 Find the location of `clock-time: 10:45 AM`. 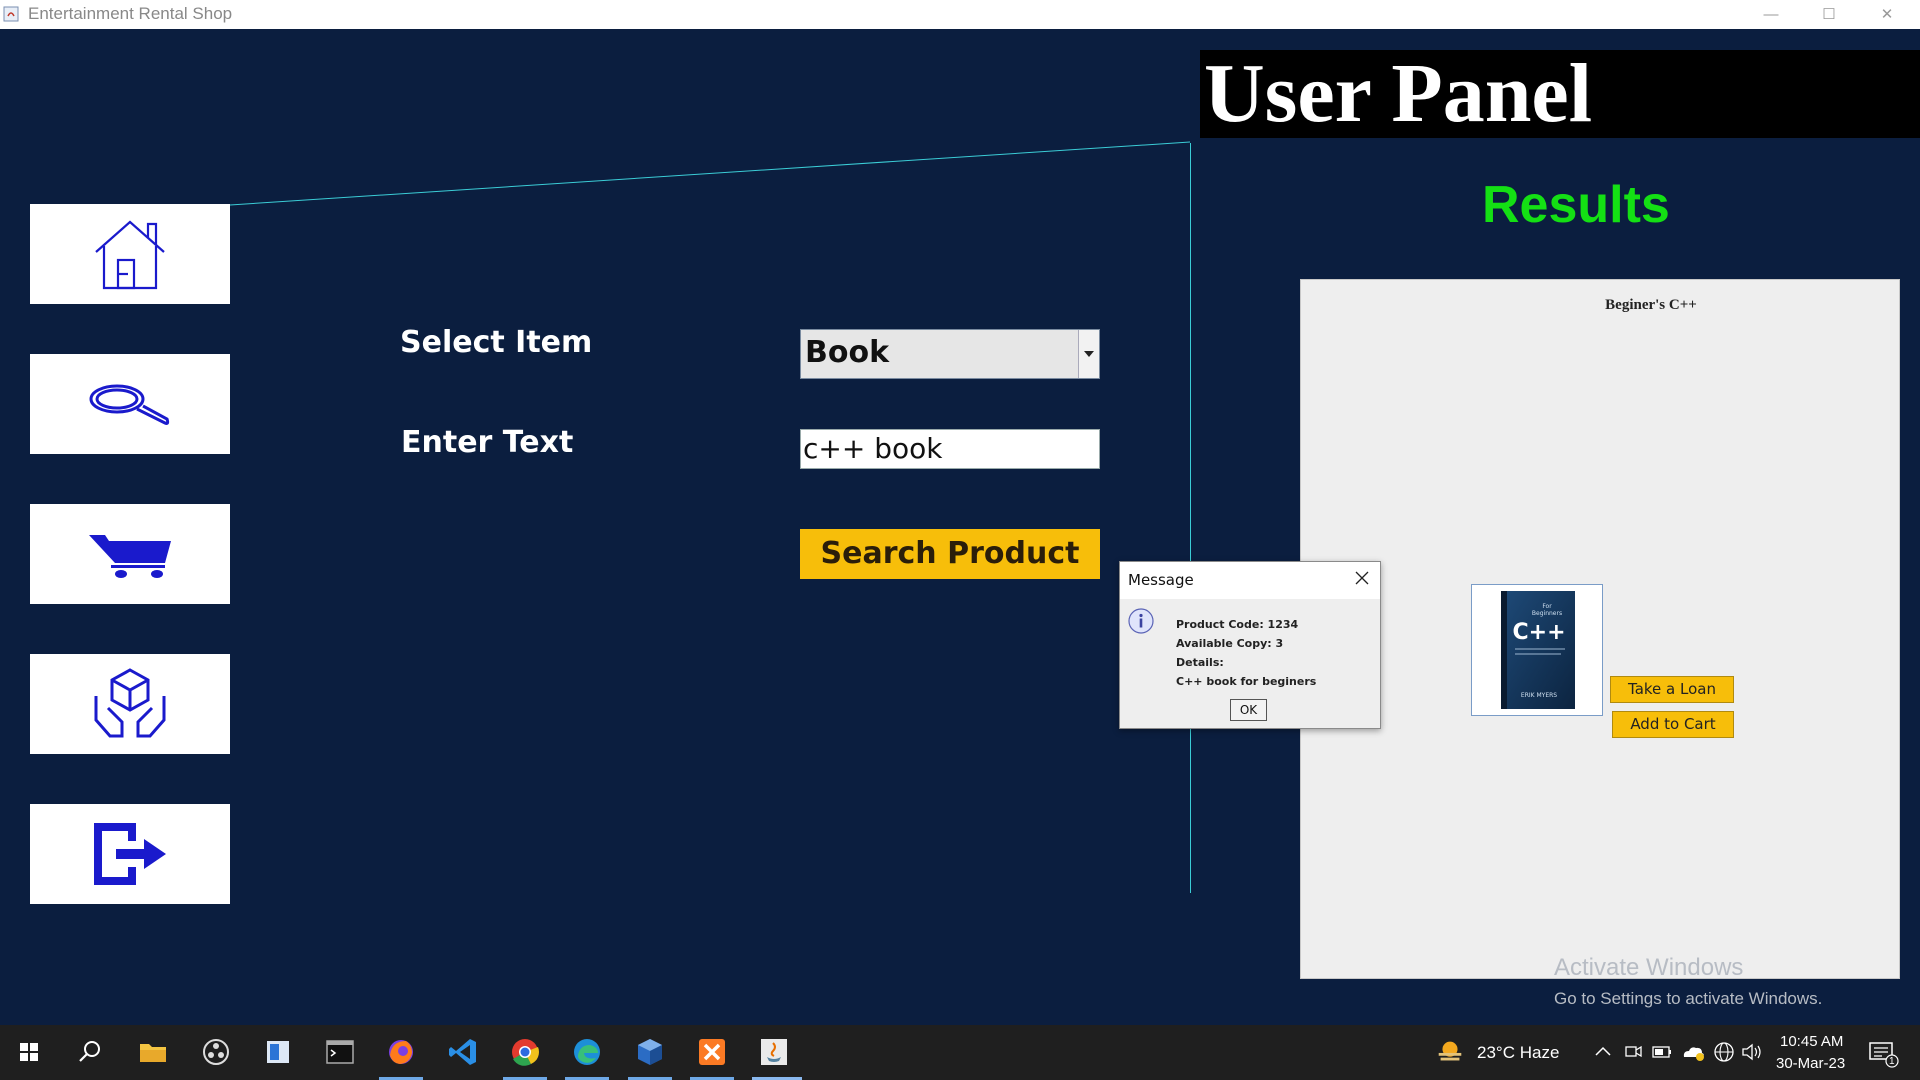

clock-time: 10:45 AM is located at coordinates (1811, 1041).